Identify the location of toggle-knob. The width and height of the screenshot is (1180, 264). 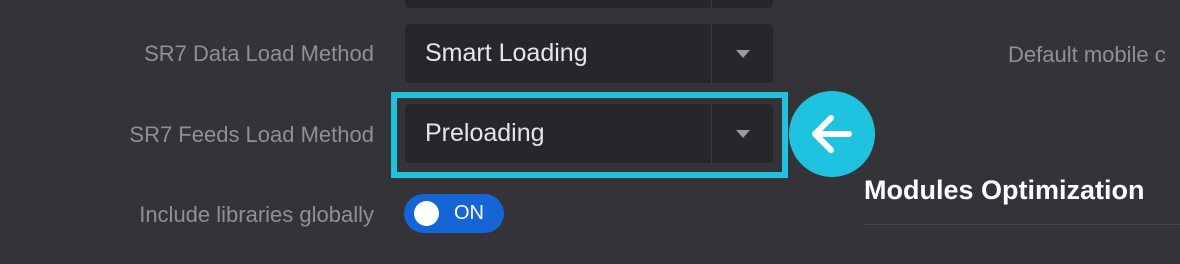
(426, 213).